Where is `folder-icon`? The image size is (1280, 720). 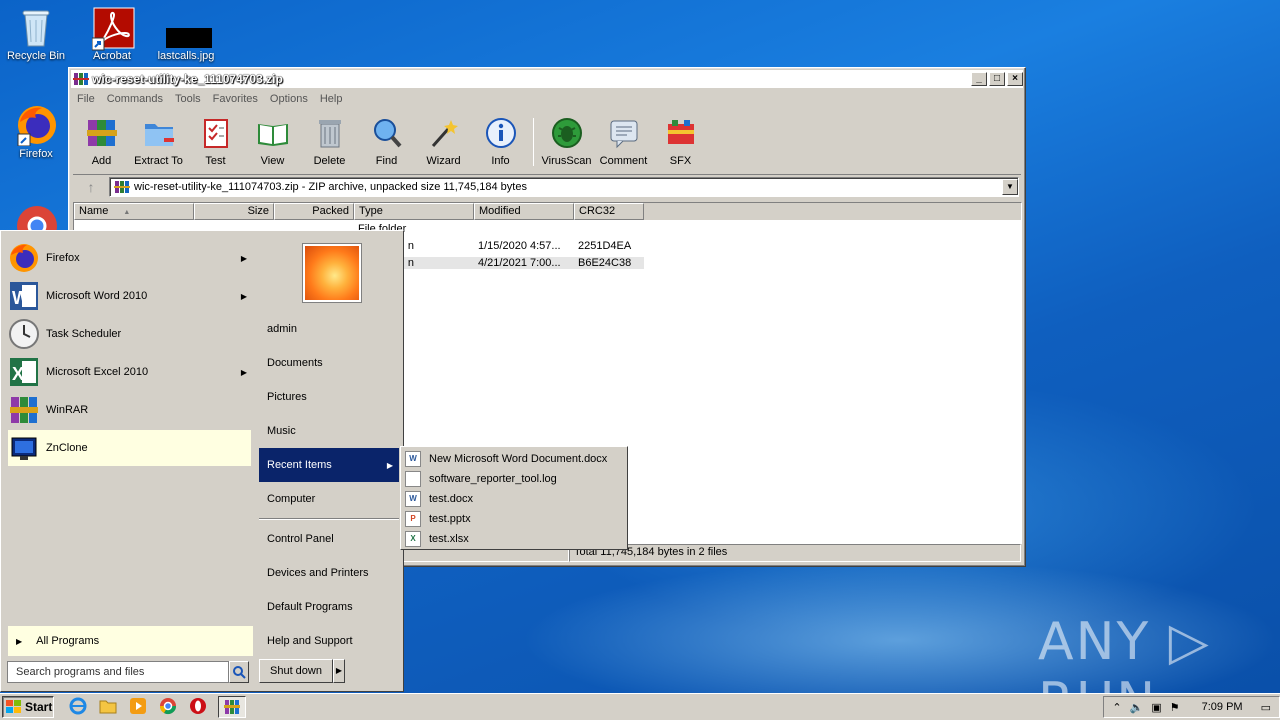
folder-icon is located at coordinates (159, 135).